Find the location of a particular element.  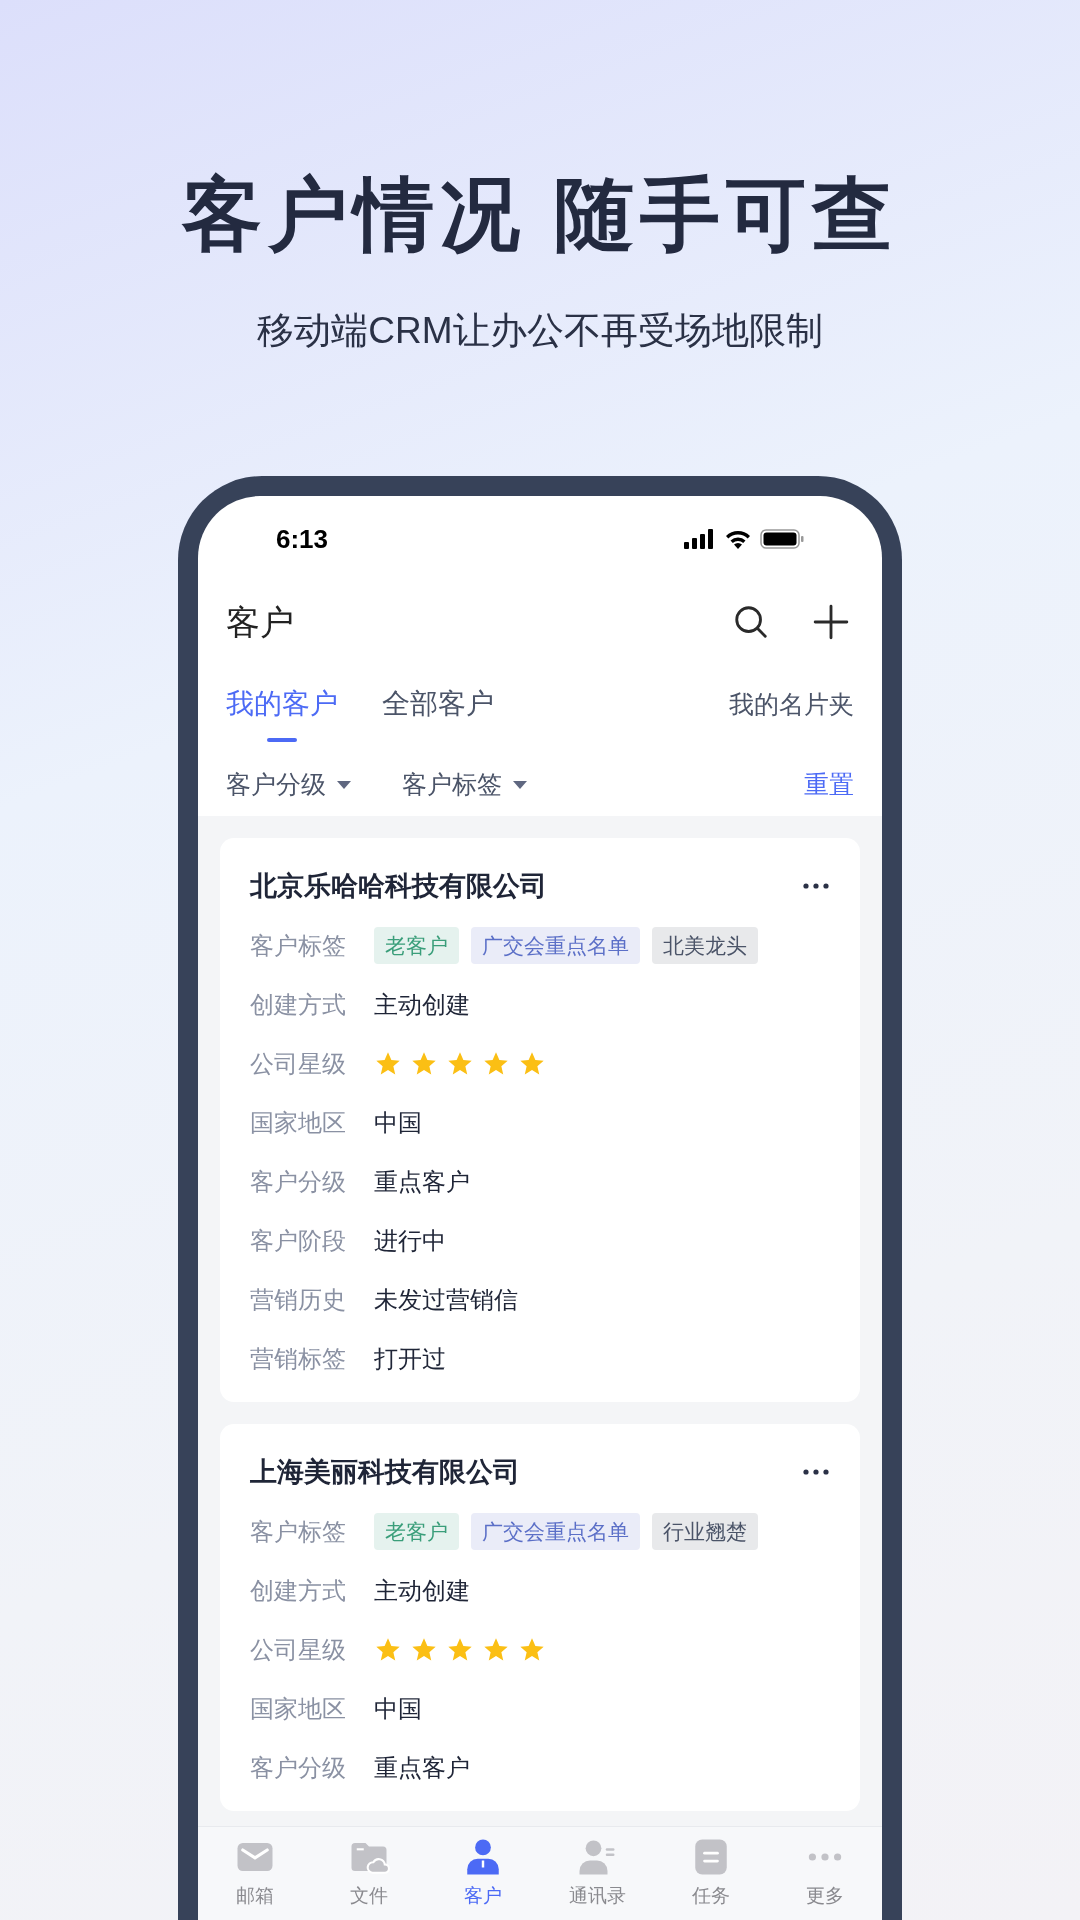

signal-icon is located at coordinates (700, 539).